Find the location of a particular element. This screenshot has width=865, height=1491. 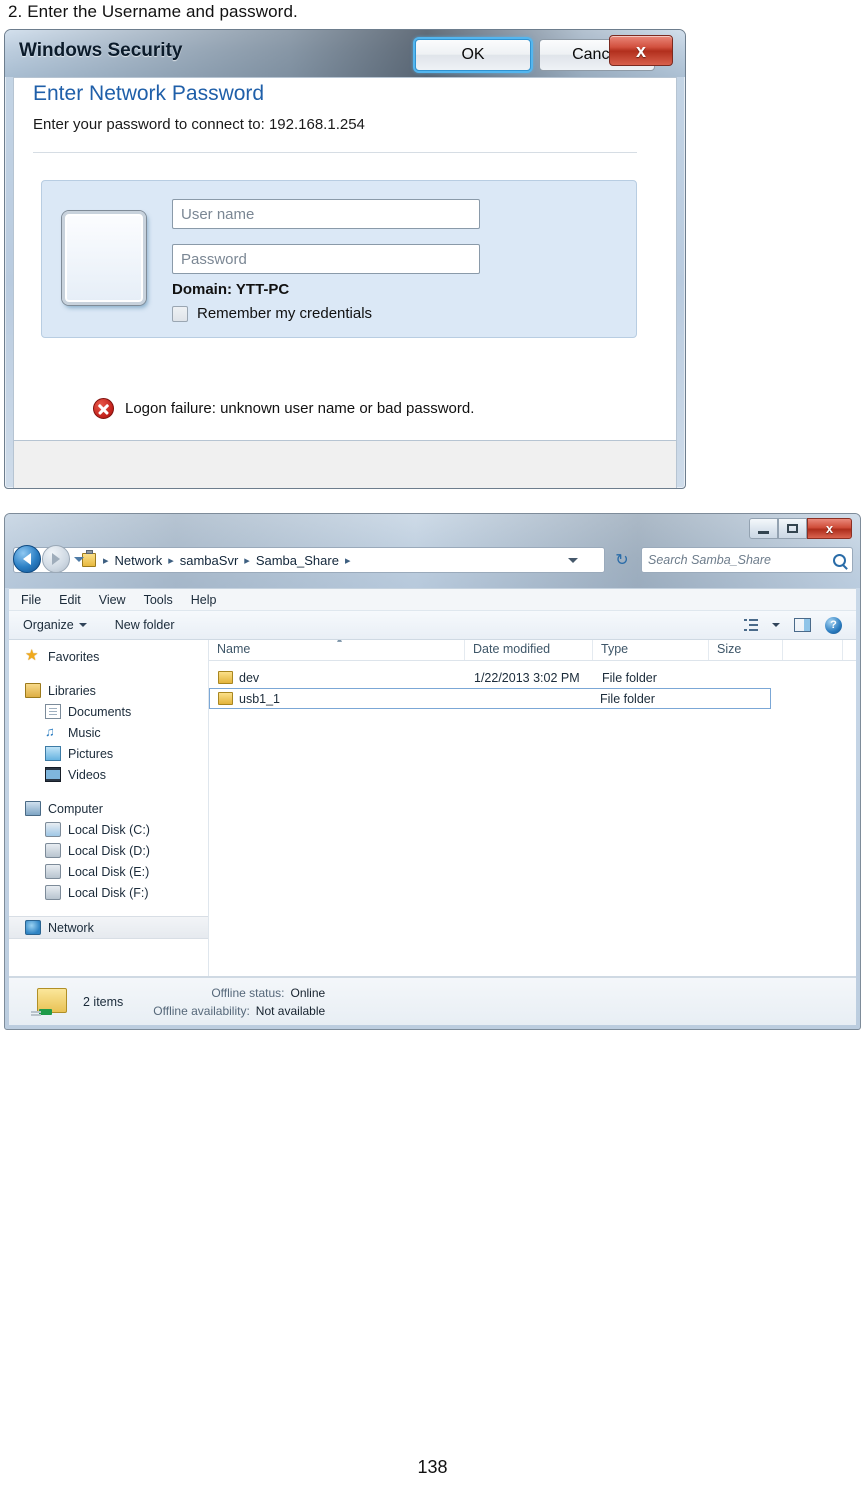

sidebar-item-music: ♫ Music is located at coordinates (108, 732).